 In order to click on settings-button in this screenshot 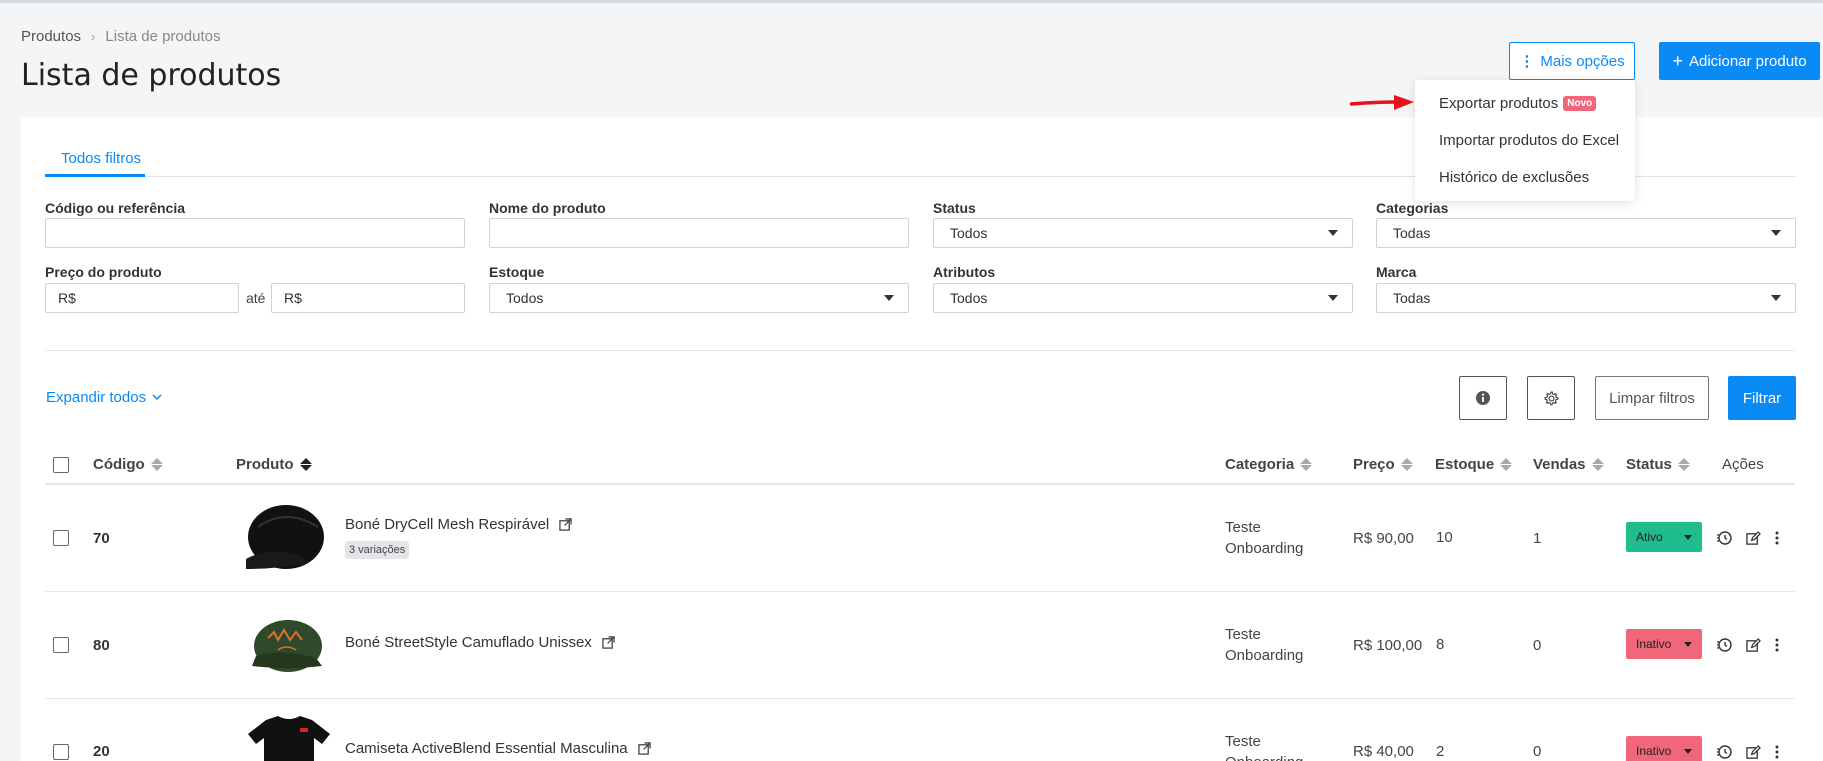, I will do `click(1551, 398)`.